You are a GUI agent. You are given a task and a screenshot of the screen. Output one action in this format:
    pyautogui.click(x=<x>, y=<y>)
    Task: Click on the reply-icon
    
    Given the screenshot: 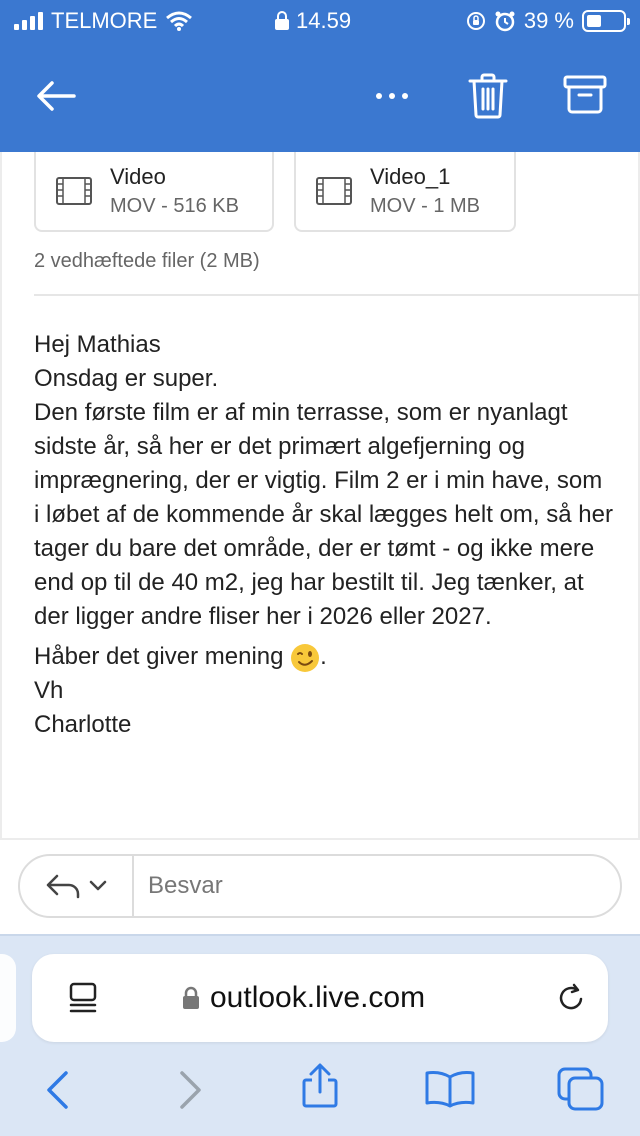 What is the action you would take?
    pyautogui.click(x=63, y=886)
    